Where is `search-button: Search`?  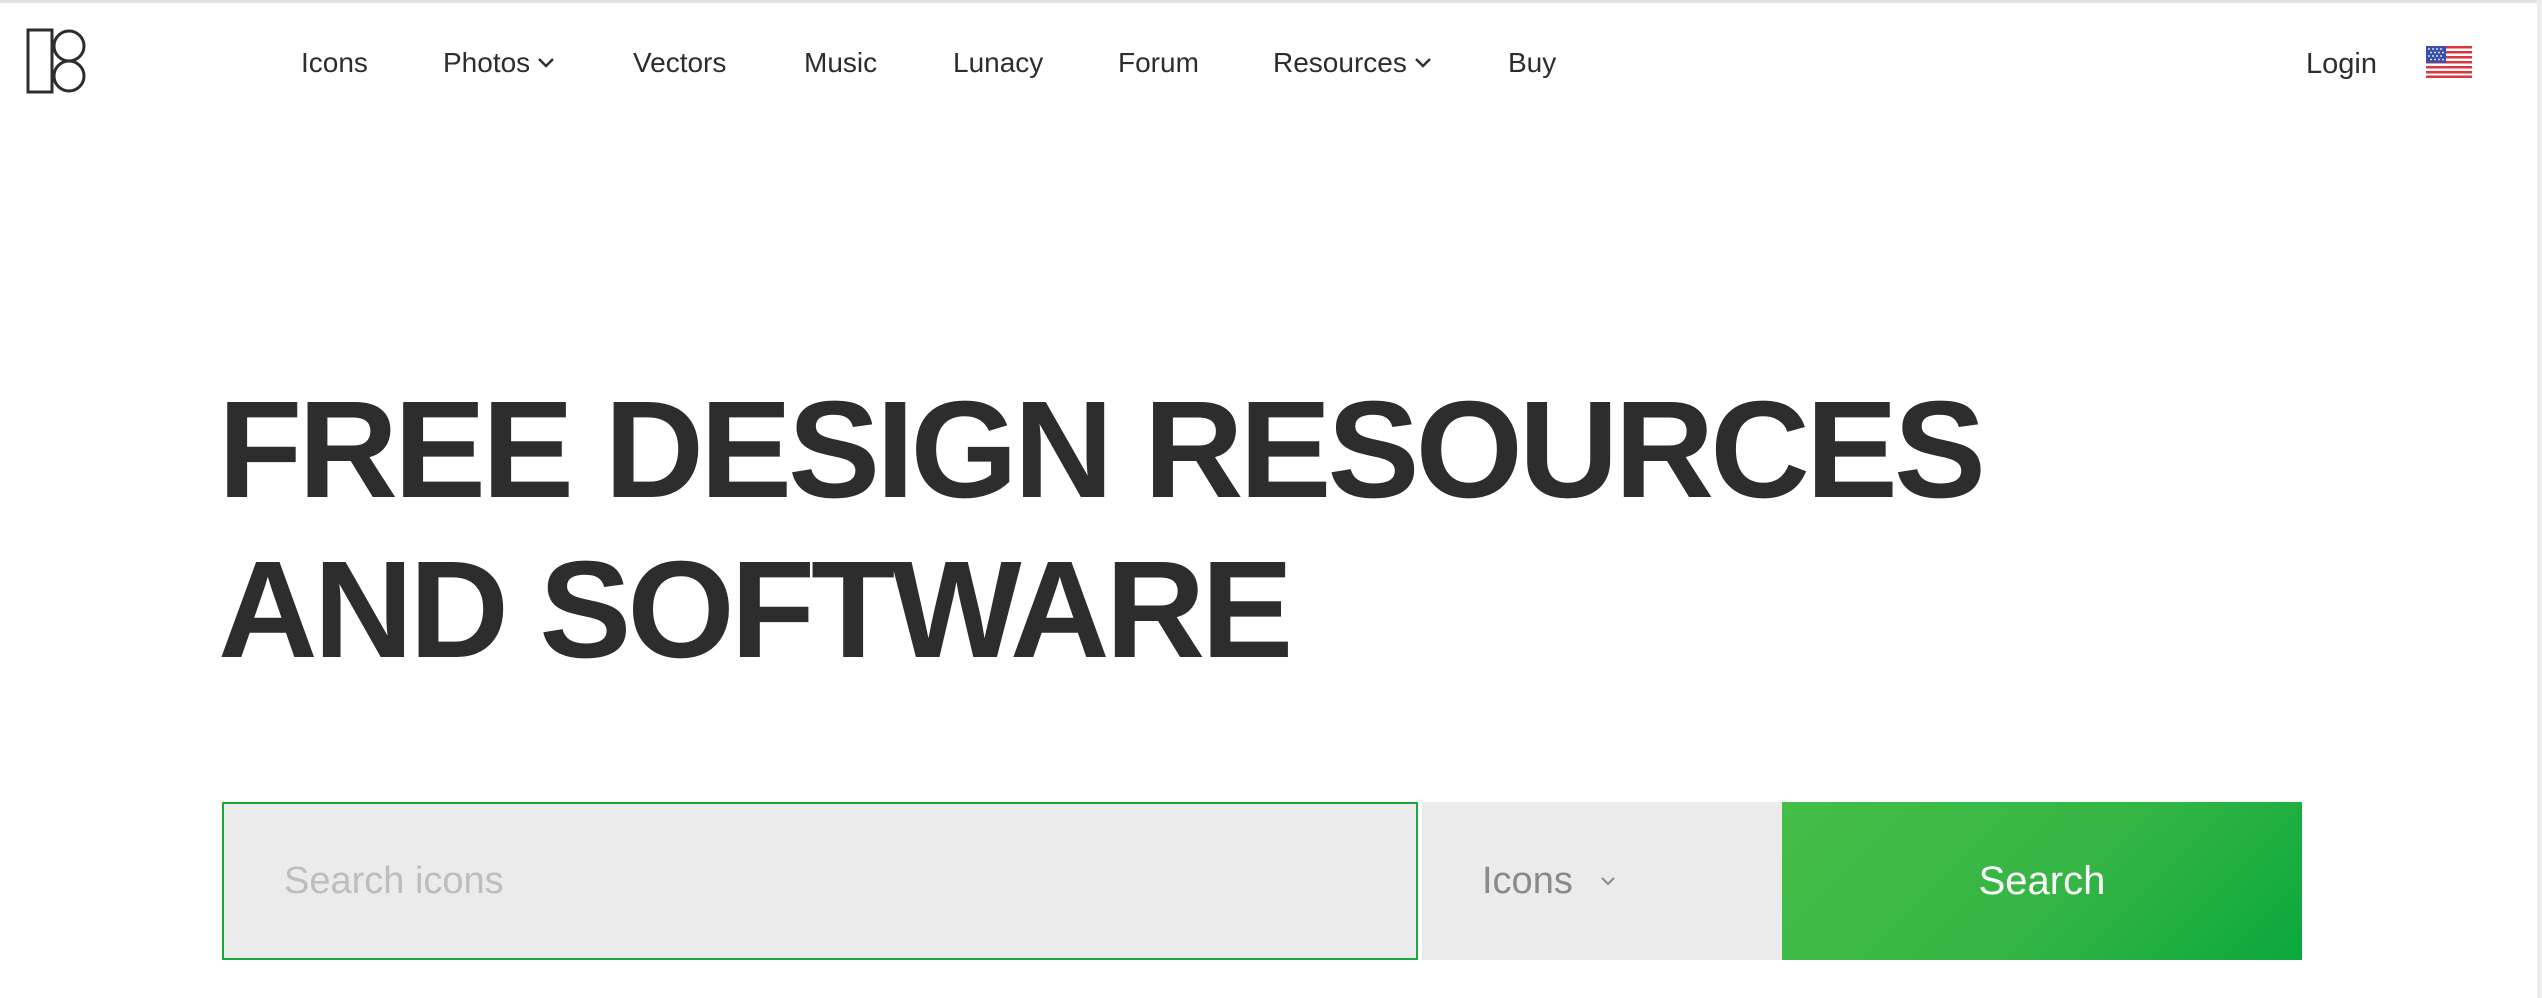
search-button: Search is located at coordinates (2042, 881).